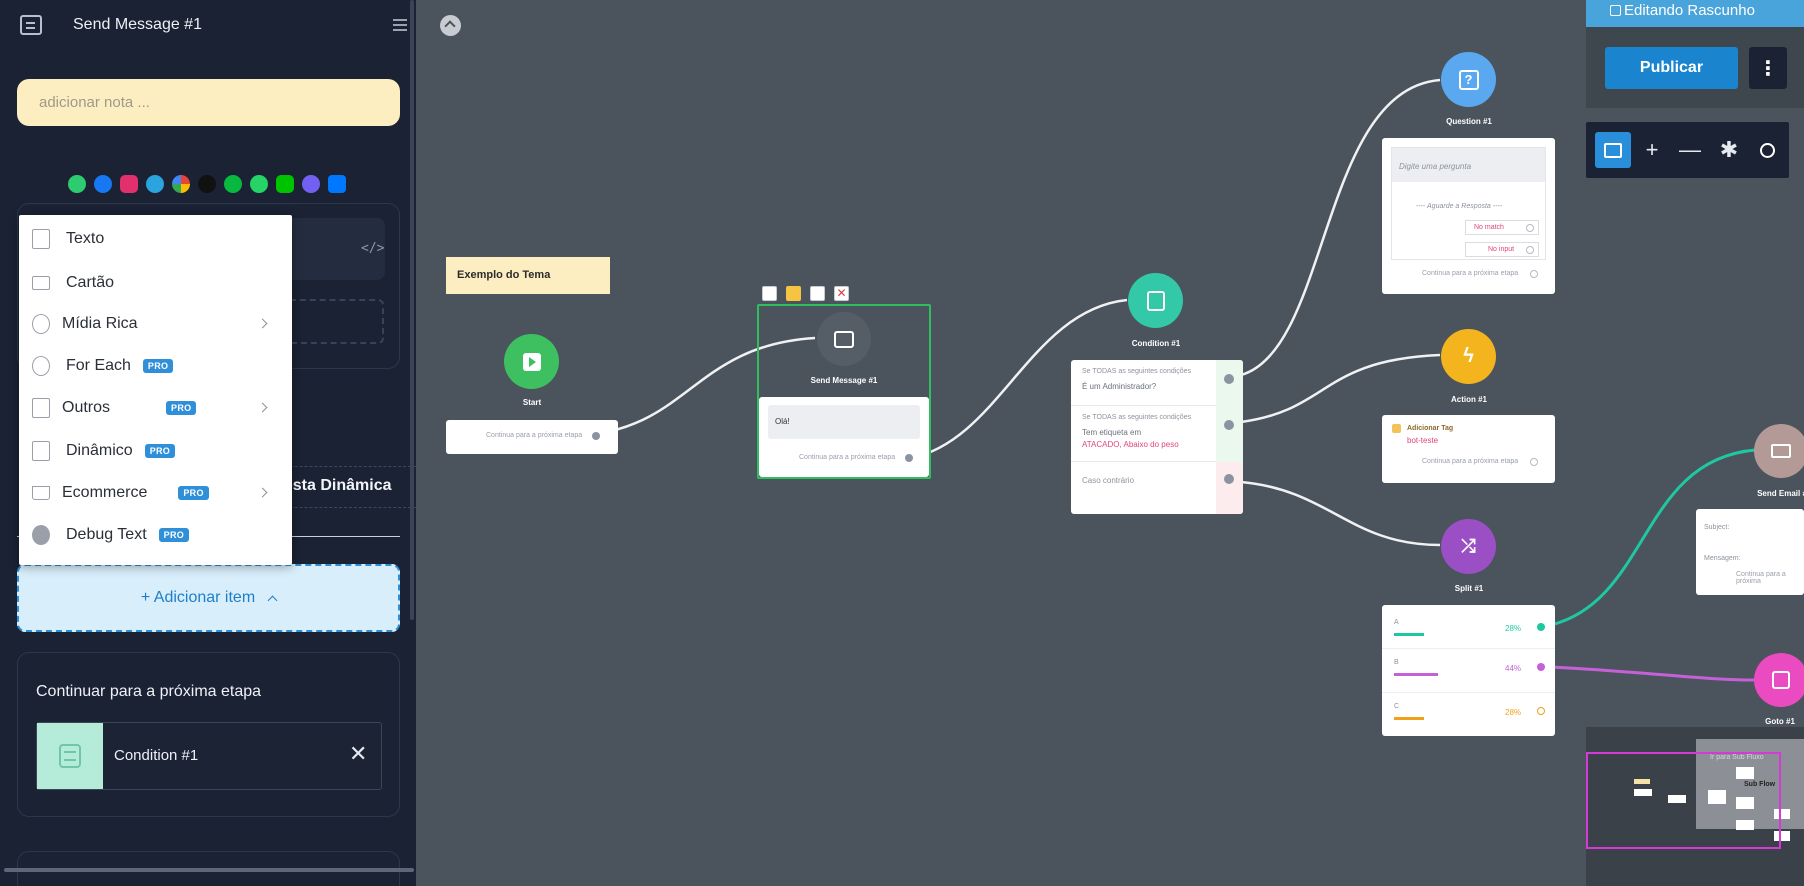 This screenshot has width=1804, height=886. Describe the element at coordinates (844, 437) in the screenshot. I see `send-message-card: Olá! Continua para a próxima etapa` at that location.